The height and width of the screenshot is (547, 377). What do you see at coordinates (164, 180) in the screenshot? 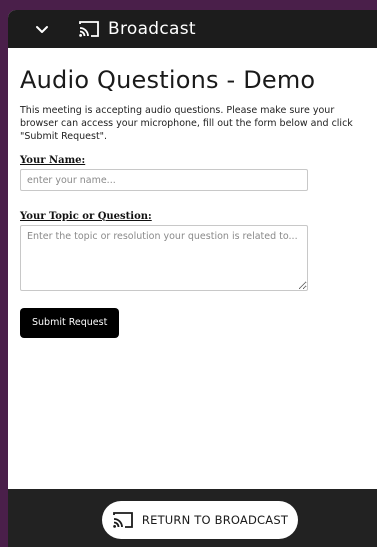
I see `name-input` at bounding box center [164, 180].